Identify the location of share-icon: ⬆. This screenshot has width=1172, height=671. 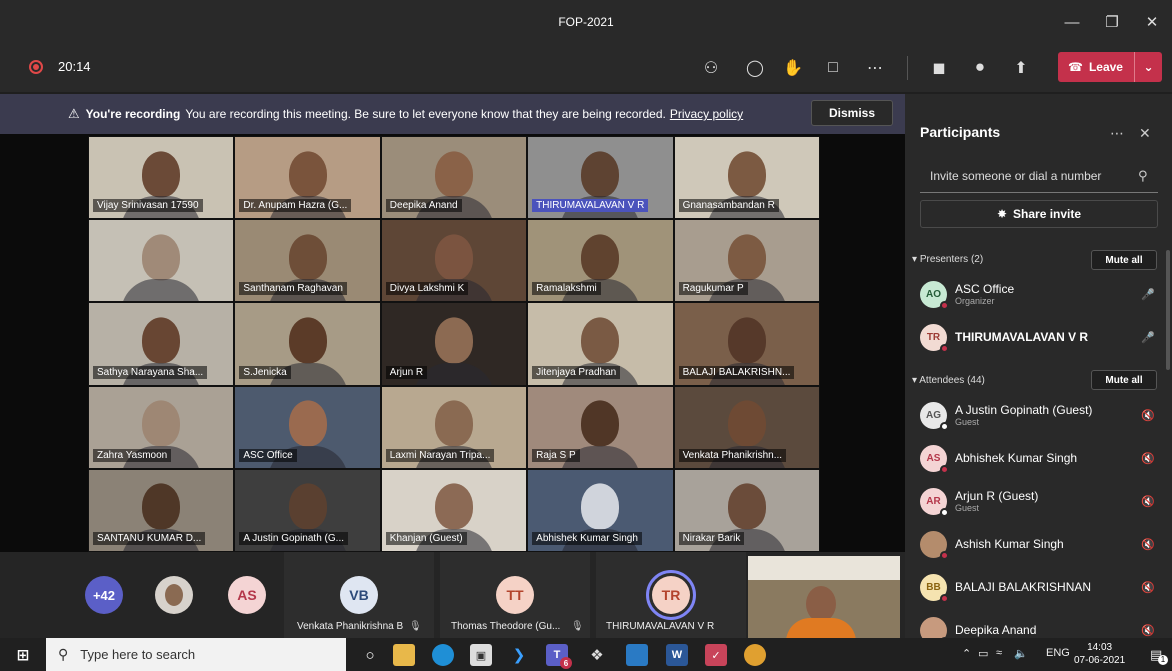
(1021, 68).